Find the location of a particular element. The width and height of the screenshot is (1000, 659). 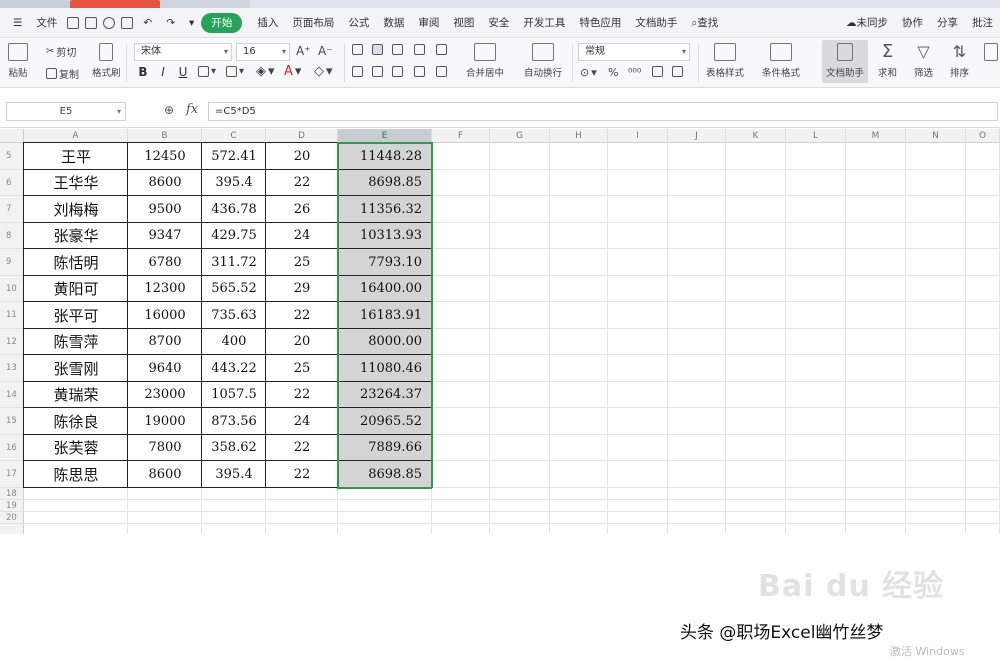

cell-b7: 9500 is located at coordinates (165, 209).